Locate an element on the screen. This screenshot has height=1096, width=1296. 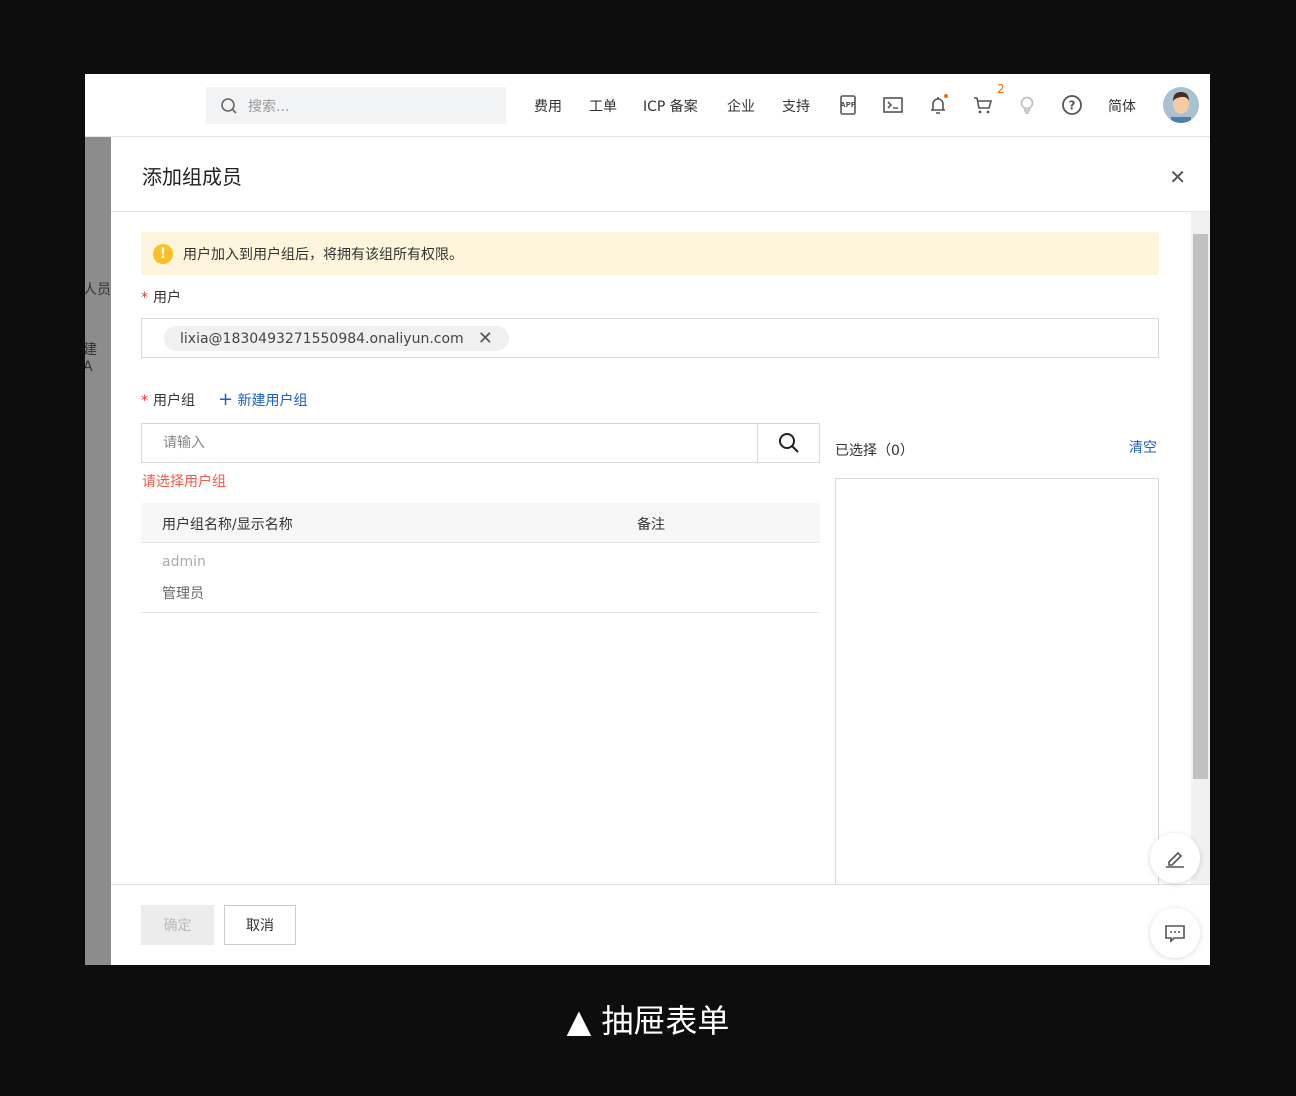
new-group-text: 新建用户组 is located at coordinates (272, 401).